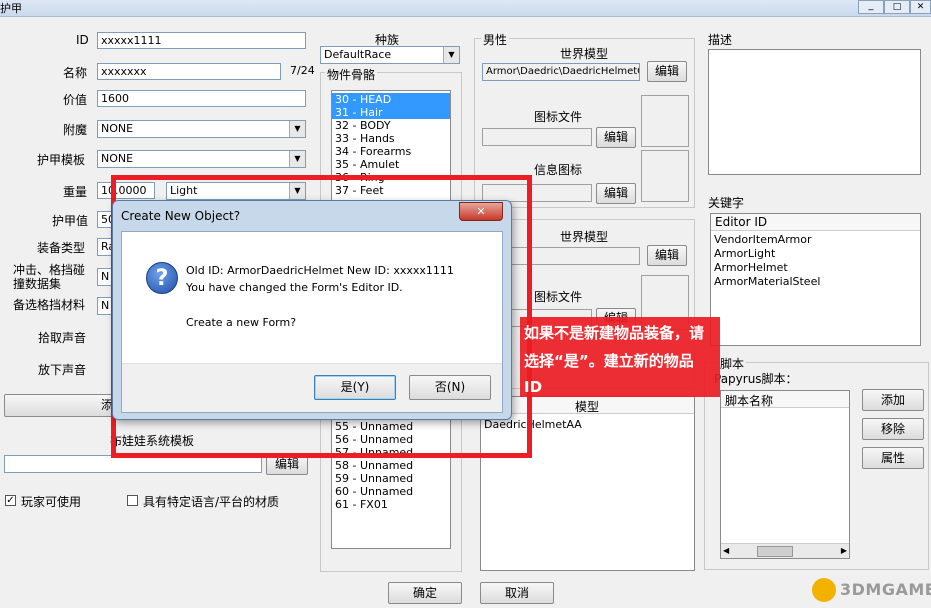 The width and height of the screenshot is (931, 608). Describe the element at coordinates (893, 458) in the screenshot. I see `script-properties-button: 属性` at that location.